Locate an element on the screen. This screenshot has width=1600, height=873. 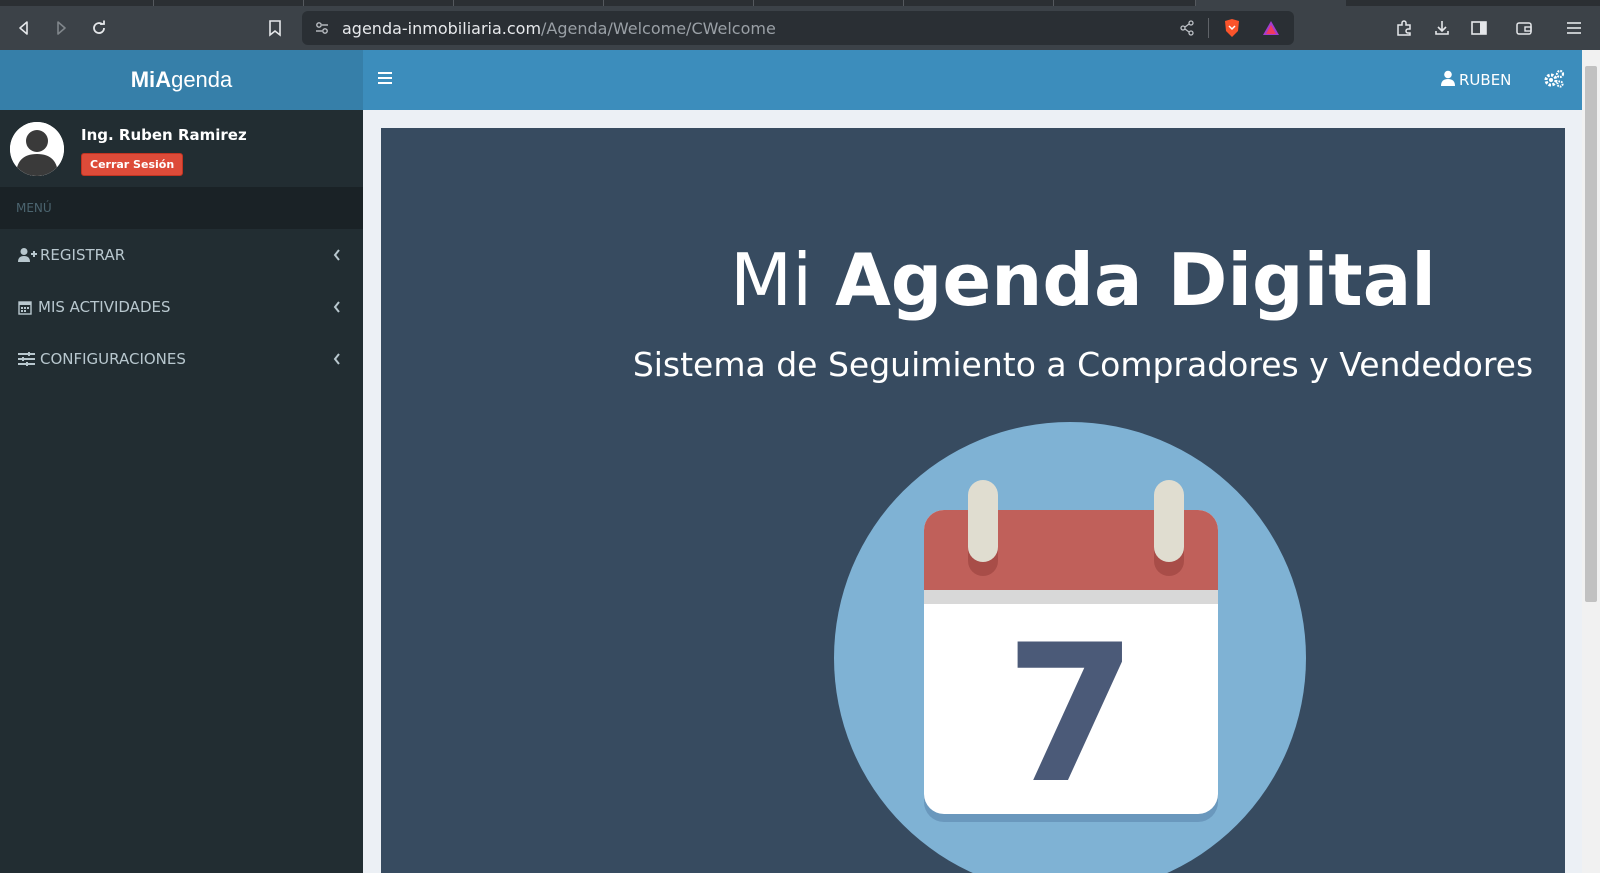
top-navbar: RUBEN is located at coordinates (972, 80).